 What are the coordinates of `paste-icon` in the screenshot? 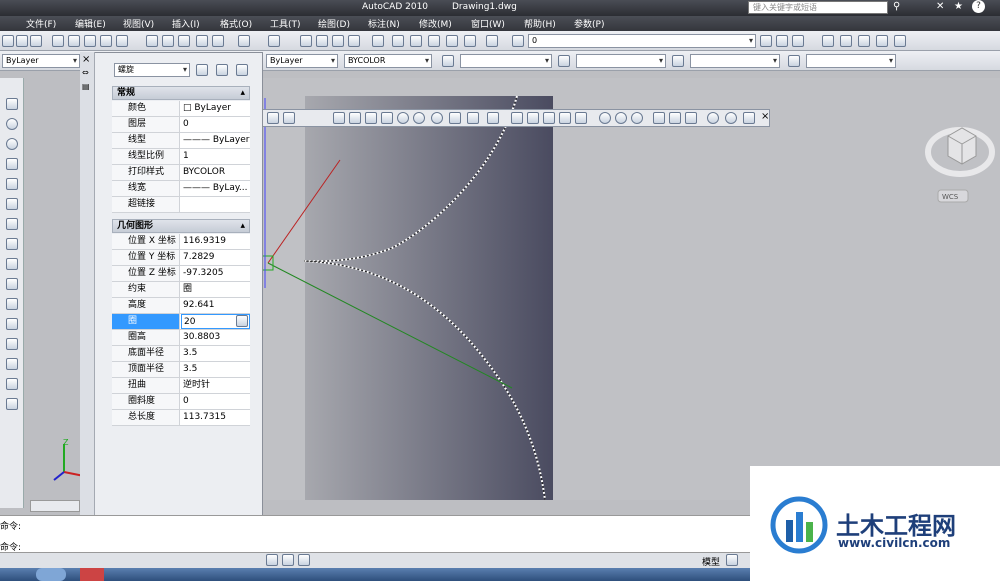 It's located at (184, 41).